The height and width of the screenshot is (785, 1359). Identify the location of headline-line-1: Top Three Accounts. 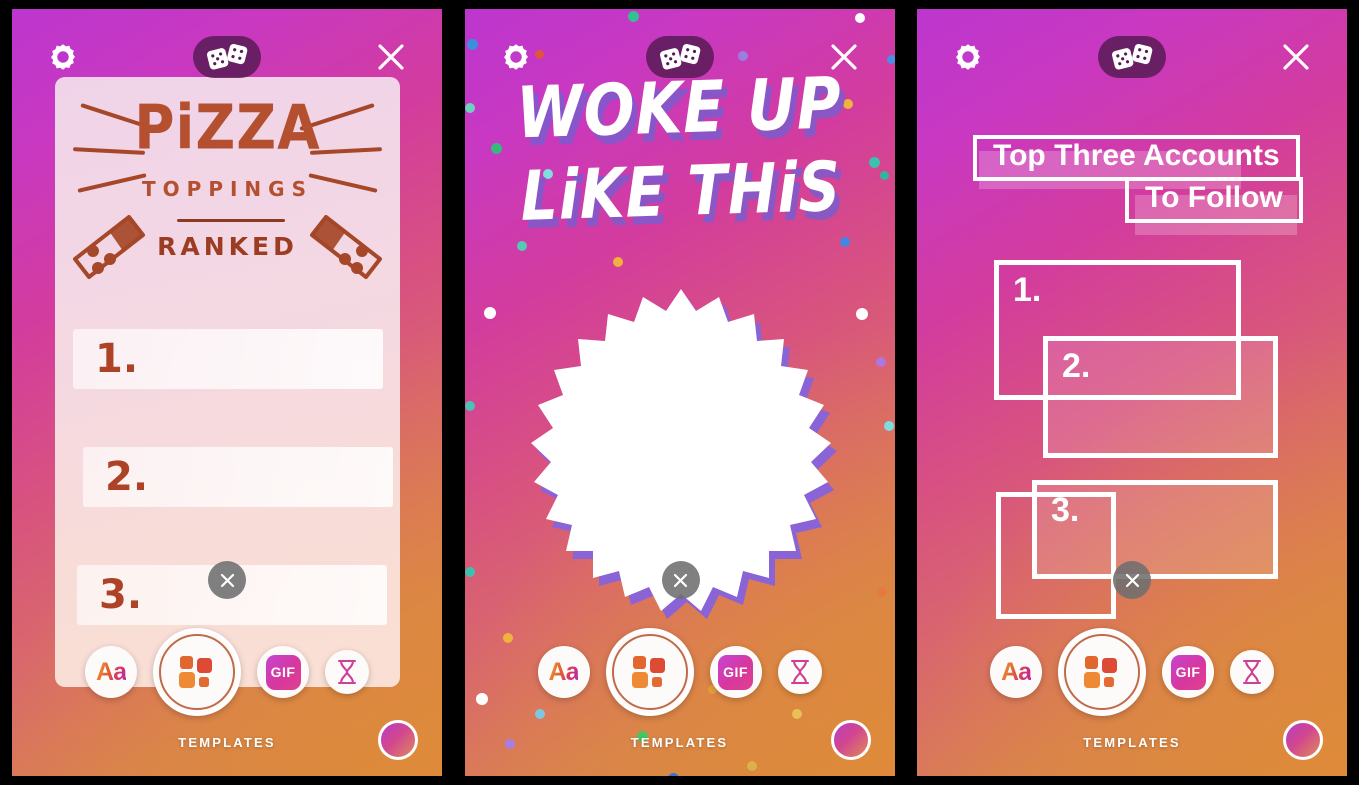
(1136, 155).